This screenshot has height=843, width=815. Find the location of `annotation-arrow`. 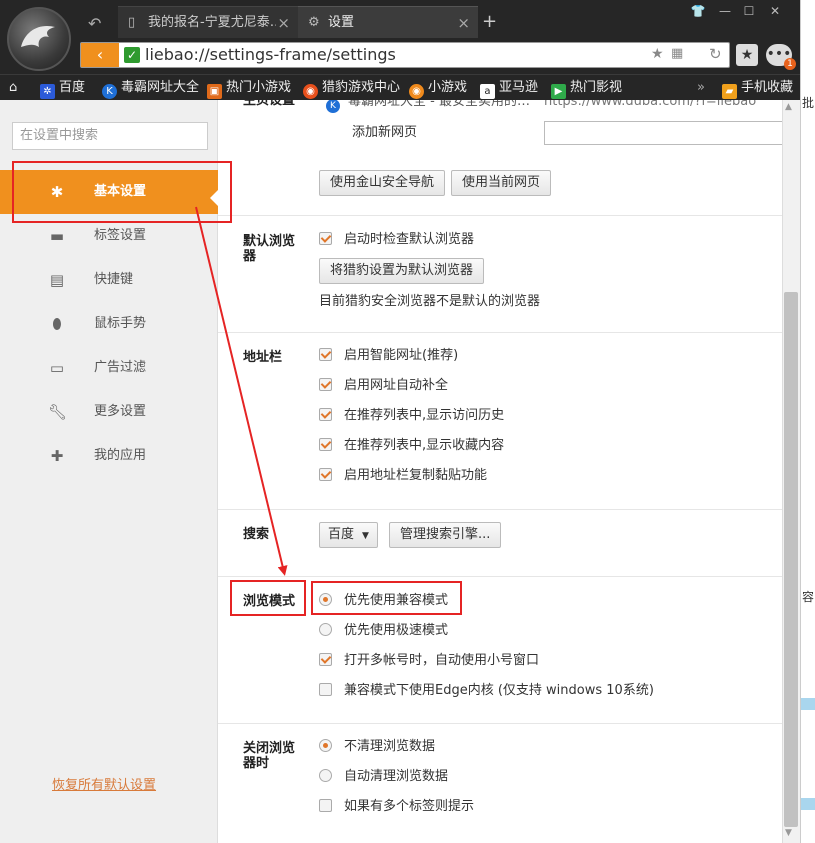

annotation-arrow is located at coordinates (241, 391).